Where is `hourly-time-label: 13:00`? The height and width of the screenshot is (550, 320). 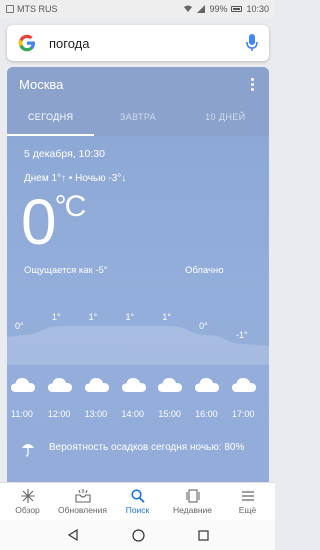
hourly-time-label: 13:00 is located at coordinates (96, 414).